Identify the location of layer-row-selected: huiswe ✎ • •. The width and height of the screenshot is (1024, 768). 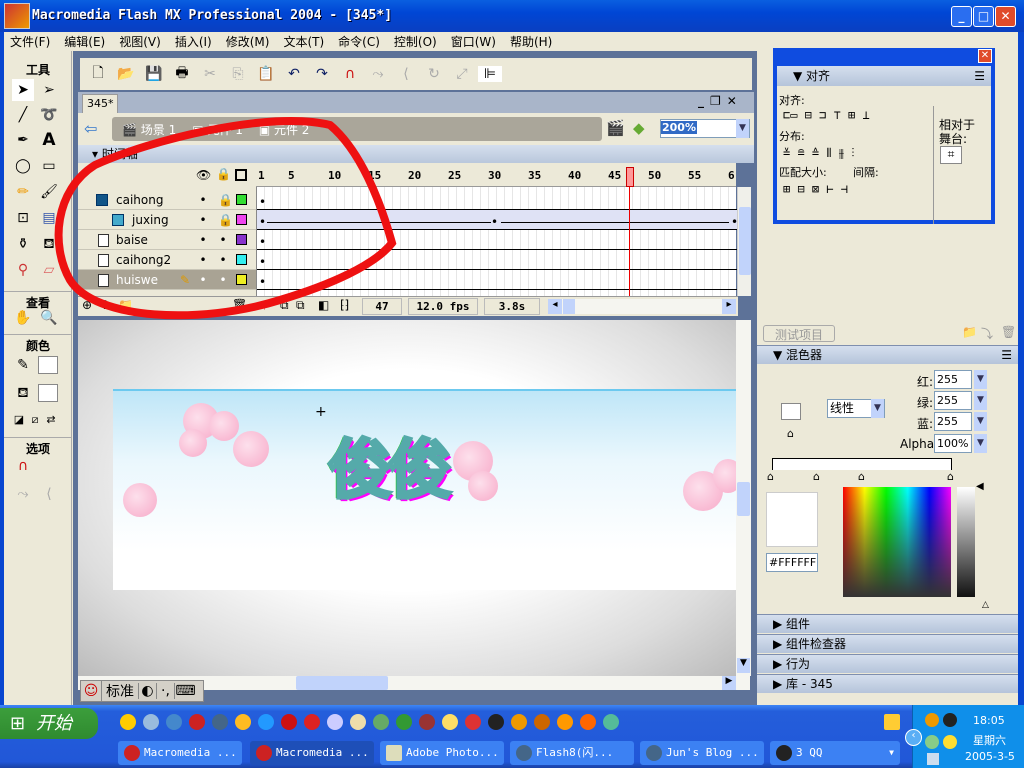
(167, 280).